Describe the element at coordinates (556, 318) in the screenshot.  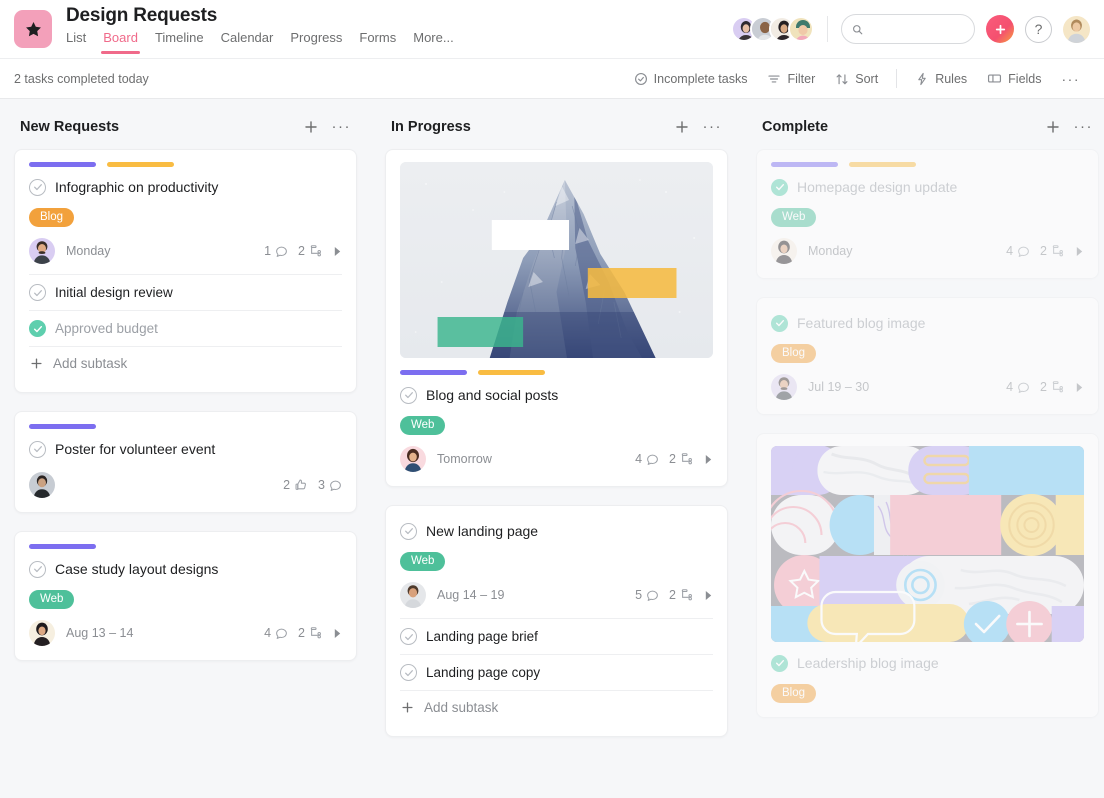
I see `task-card: Blog and social posts Web Tomorrow 4 2` at that location.